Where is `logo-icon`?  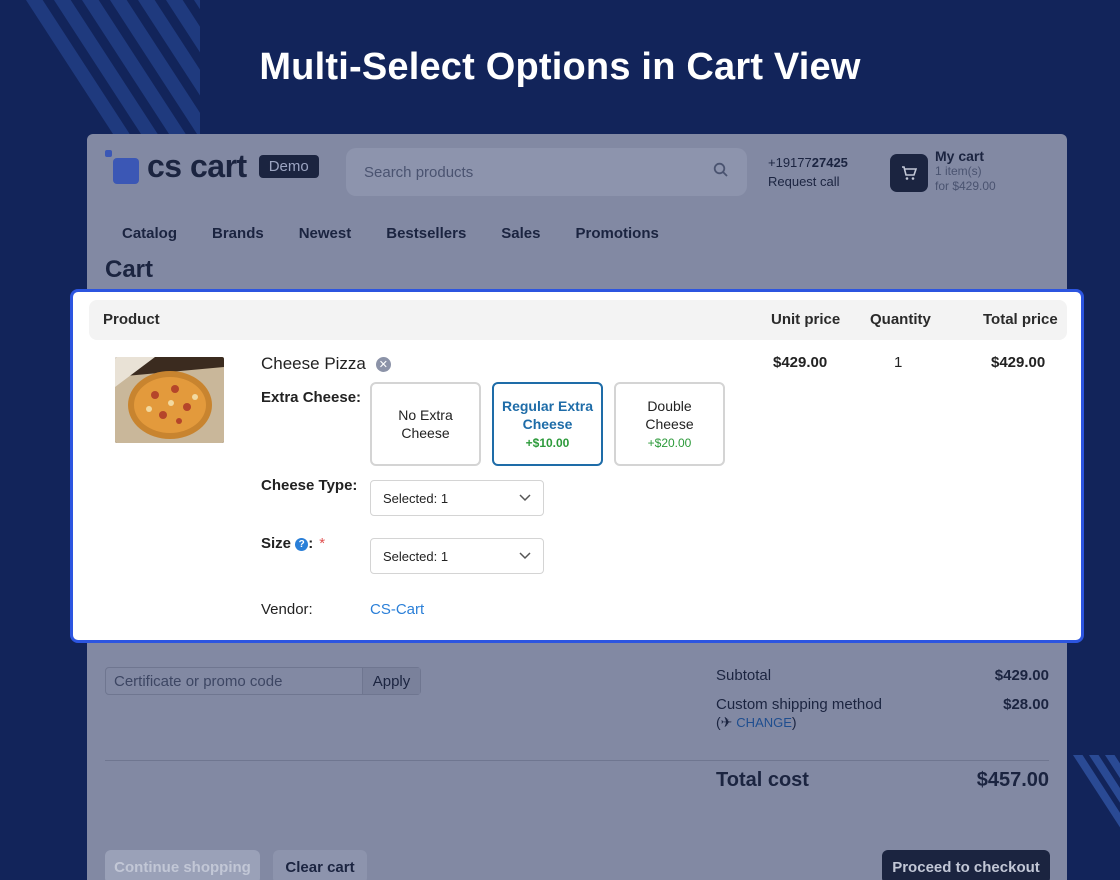 logo-icon is located at coordinates (122, 166).